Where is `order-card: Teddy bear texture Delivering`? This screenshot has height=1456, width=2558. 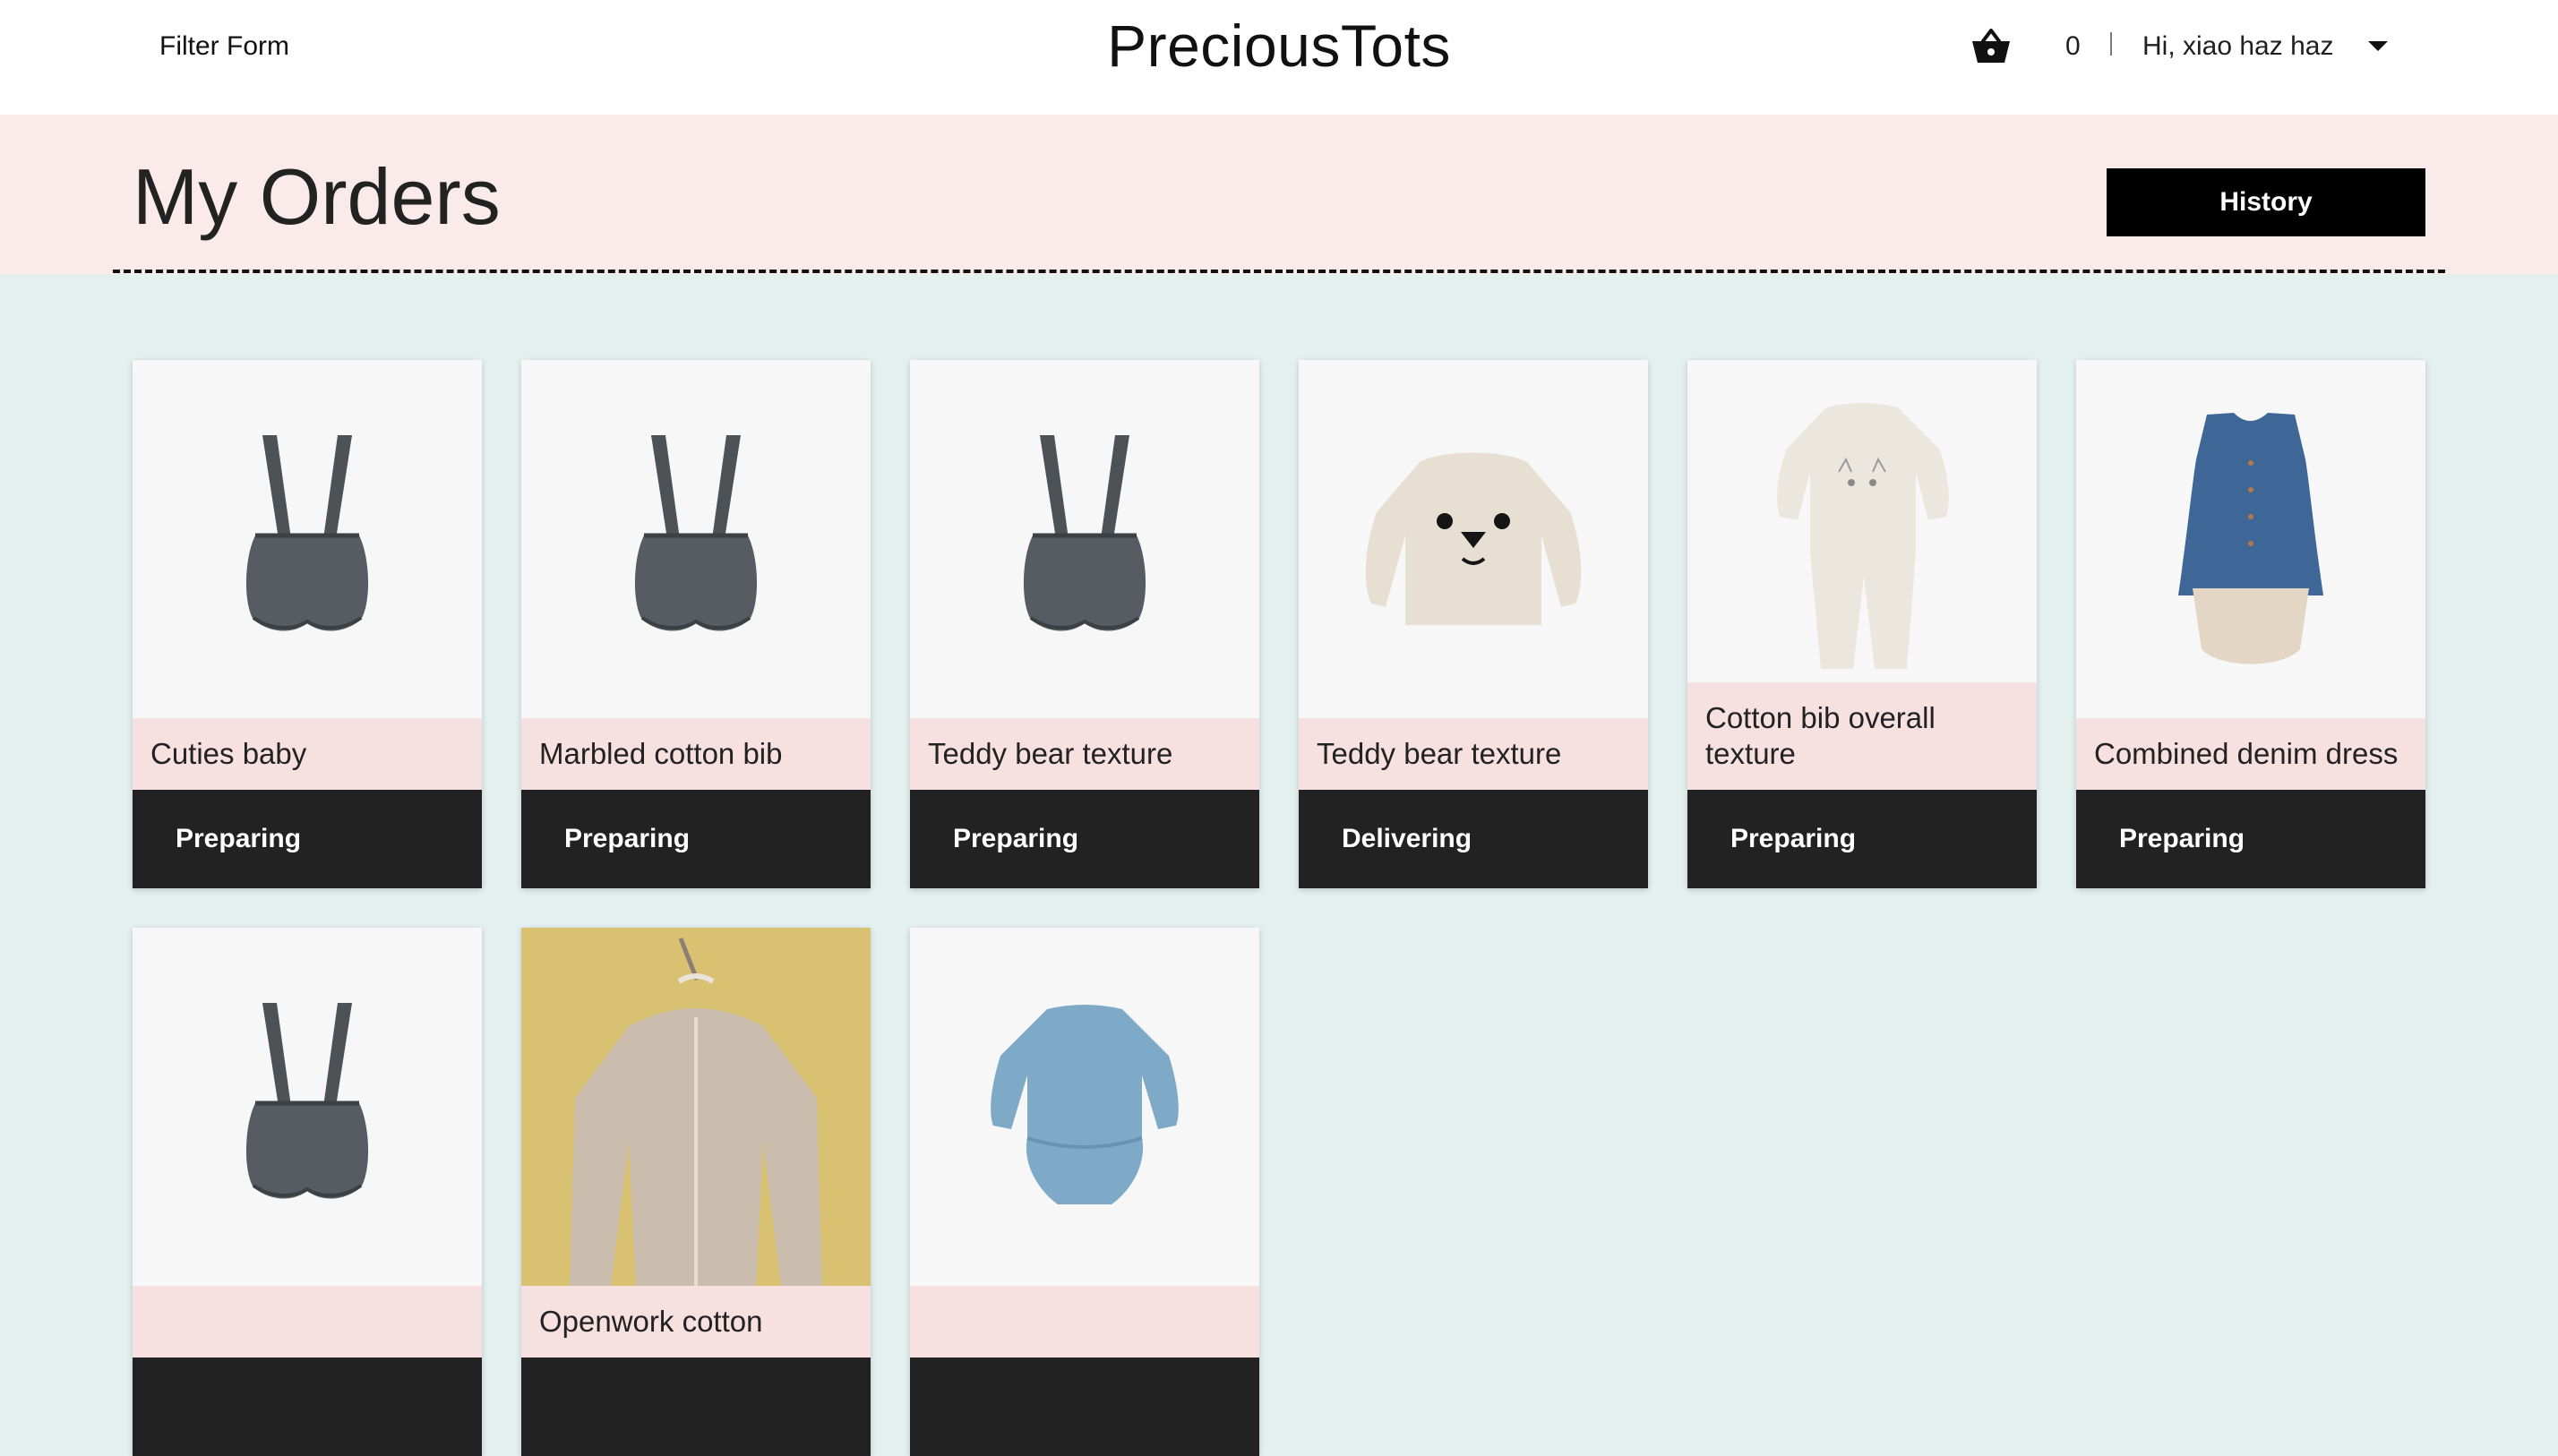 order-card: Teddy bear texture Delivering is located at coordinates (1473, 624).